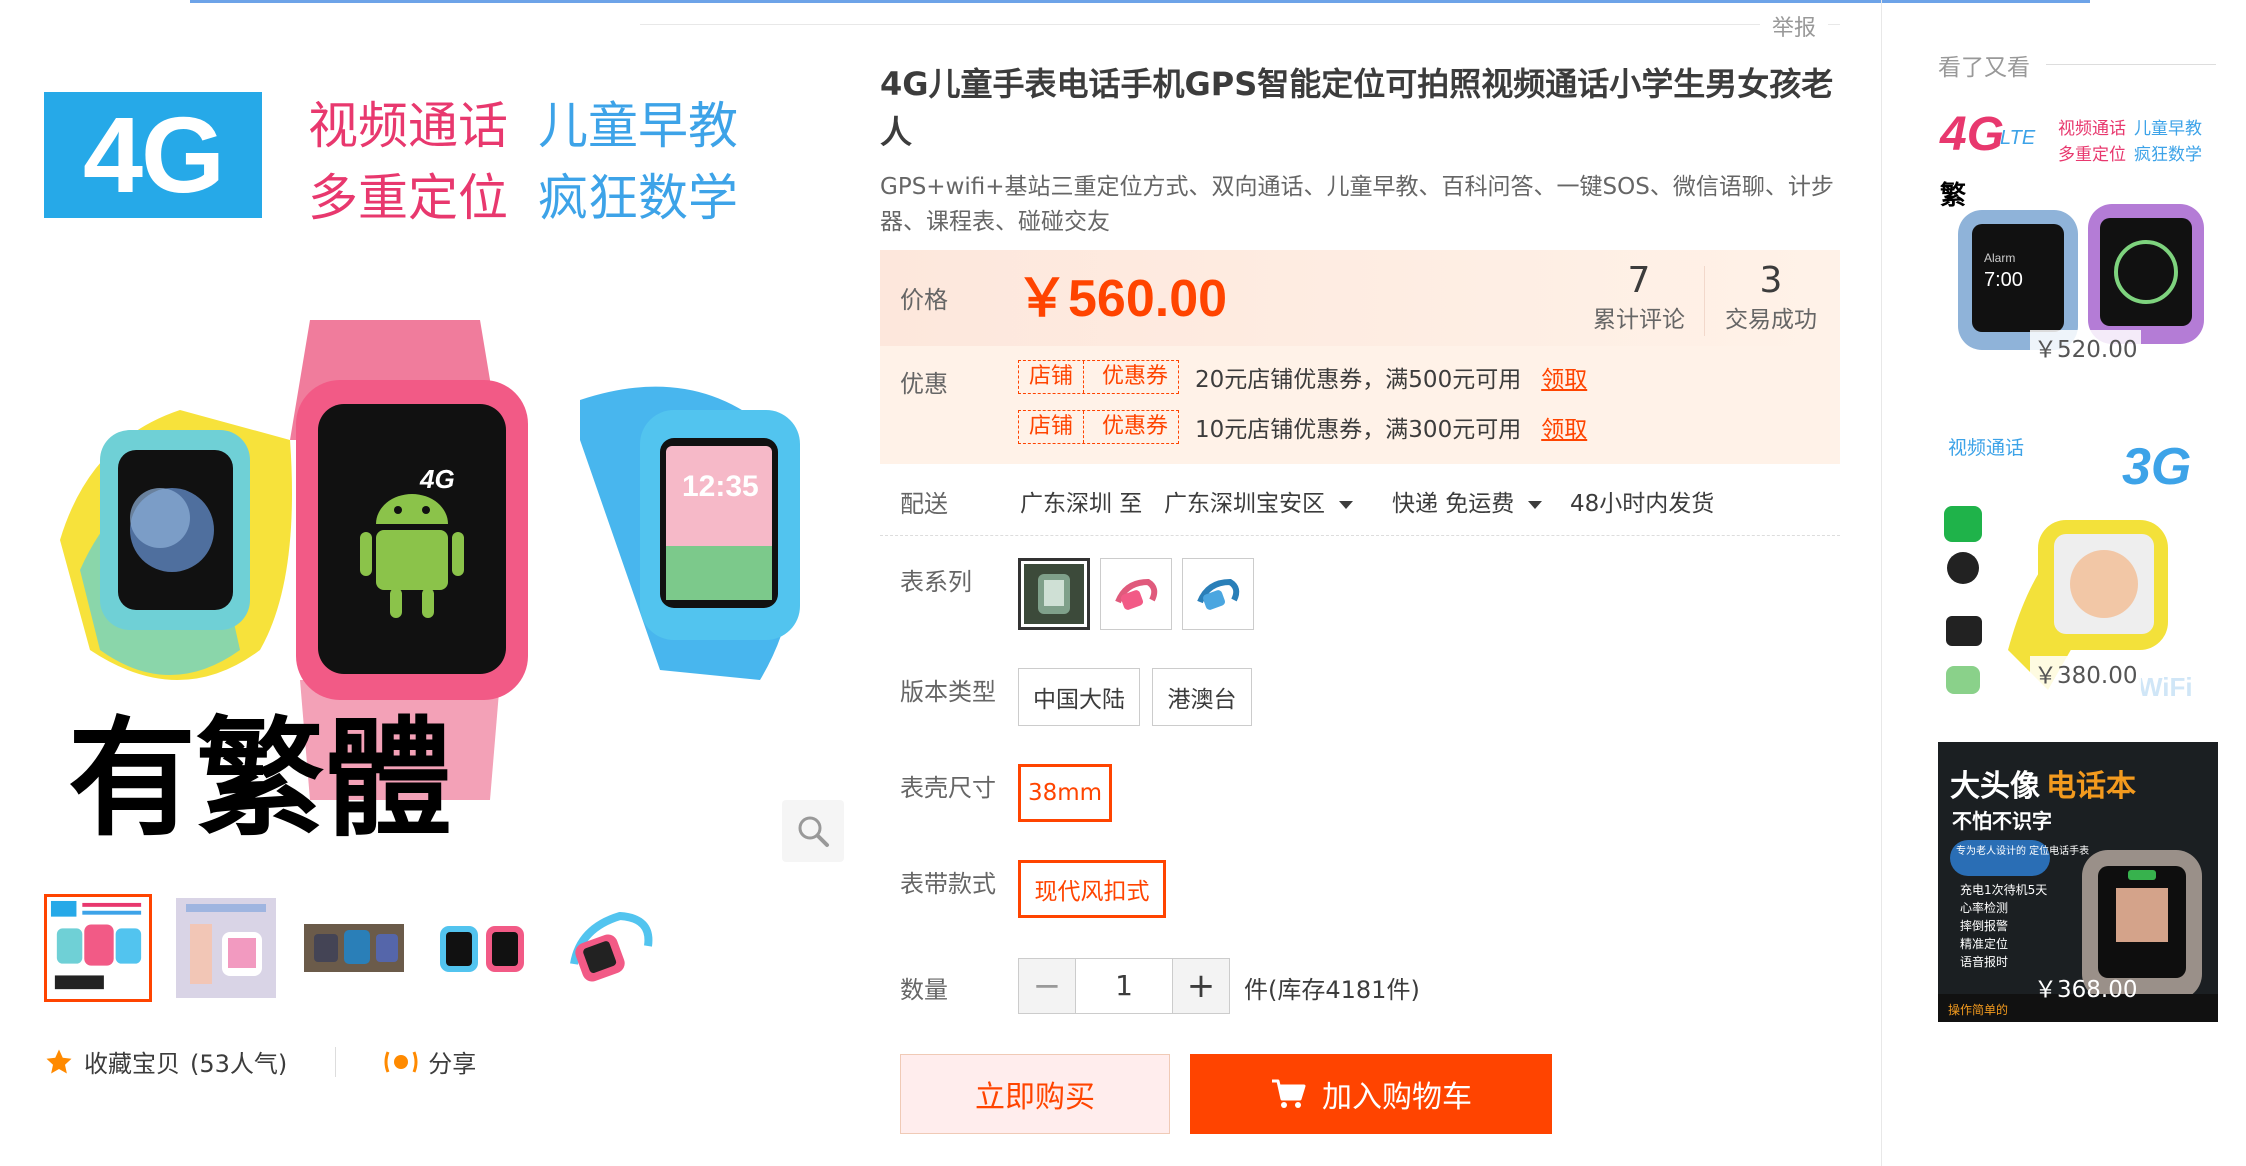 This screenshot has width=2246, height=1166. Describe the element at coordinates (2003, 889) in the screenshot. I see `rec3-feature-1: 充电1次待机5天` at that location.